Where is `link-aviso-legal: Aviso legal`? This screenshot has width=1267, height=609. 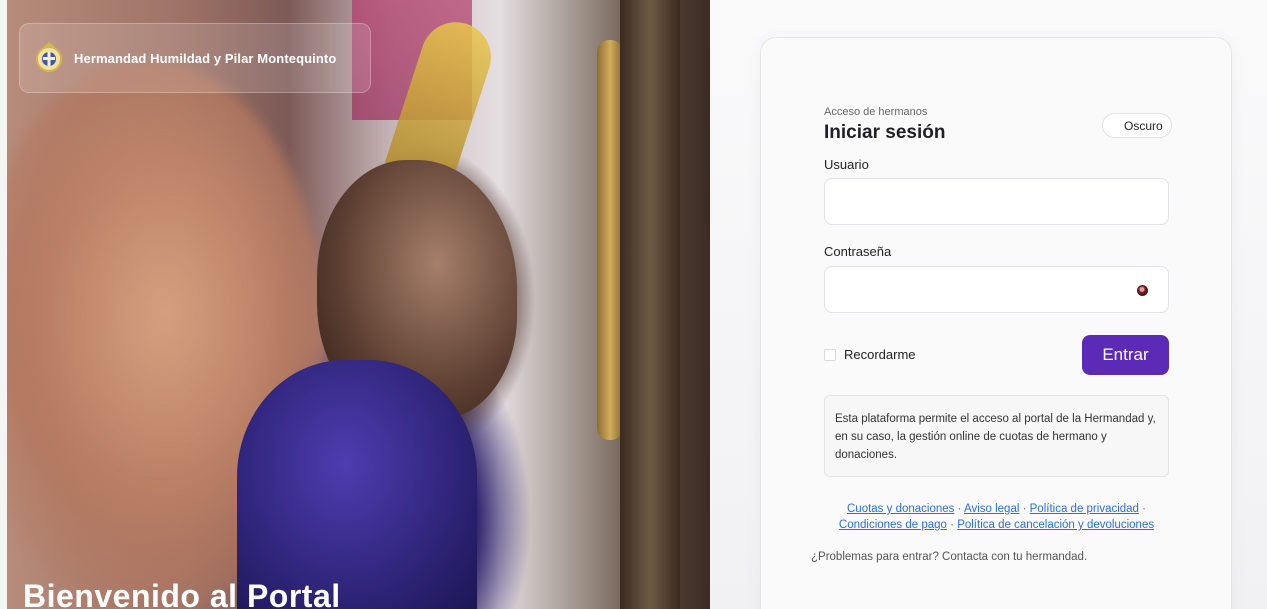 link-aviso-legal: Aviso legal is located at coordinates (991, 509).